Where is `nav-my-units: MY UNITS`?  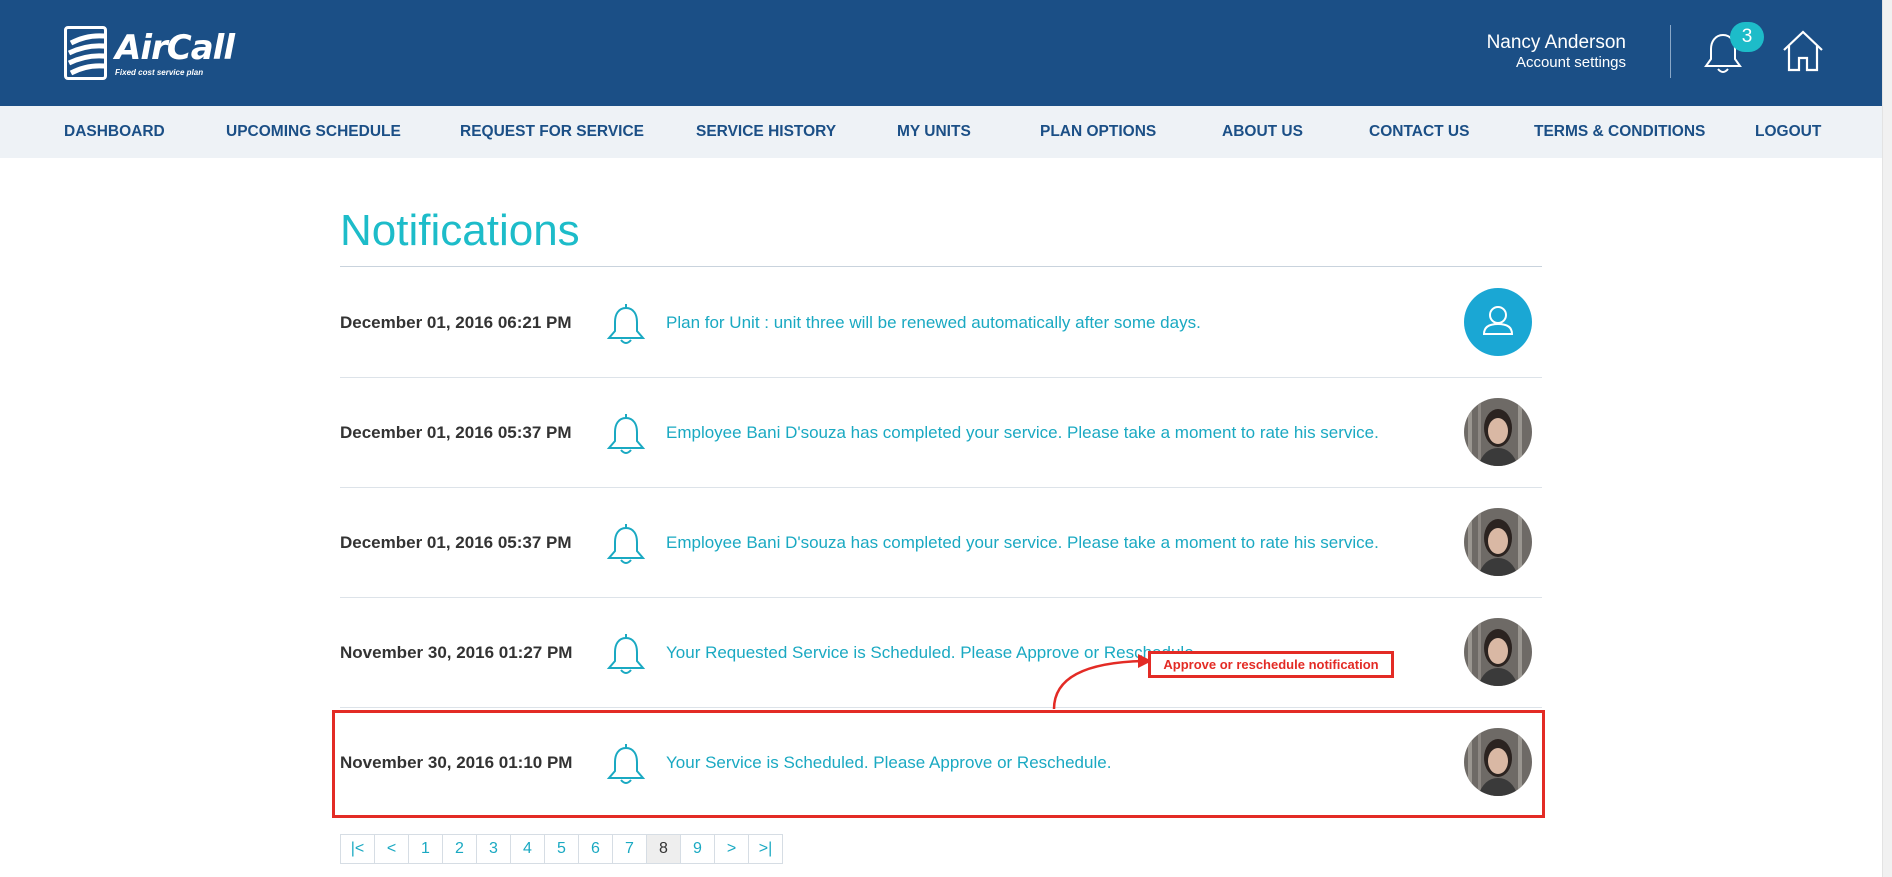
nav-my-units: MY UNITS is located at coordinates (934, 132).